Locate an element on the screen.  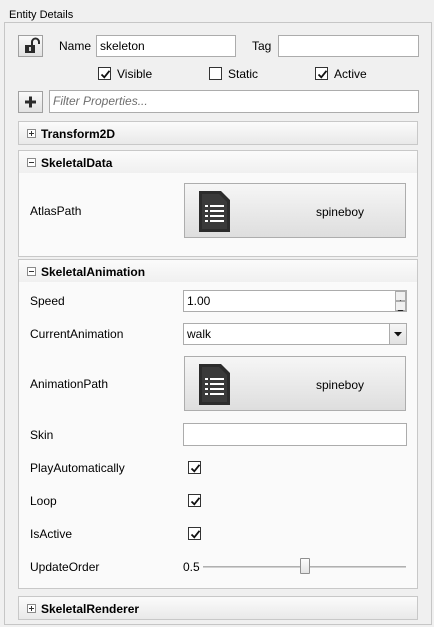
slider-thumb is located at coordinates (305, 566).